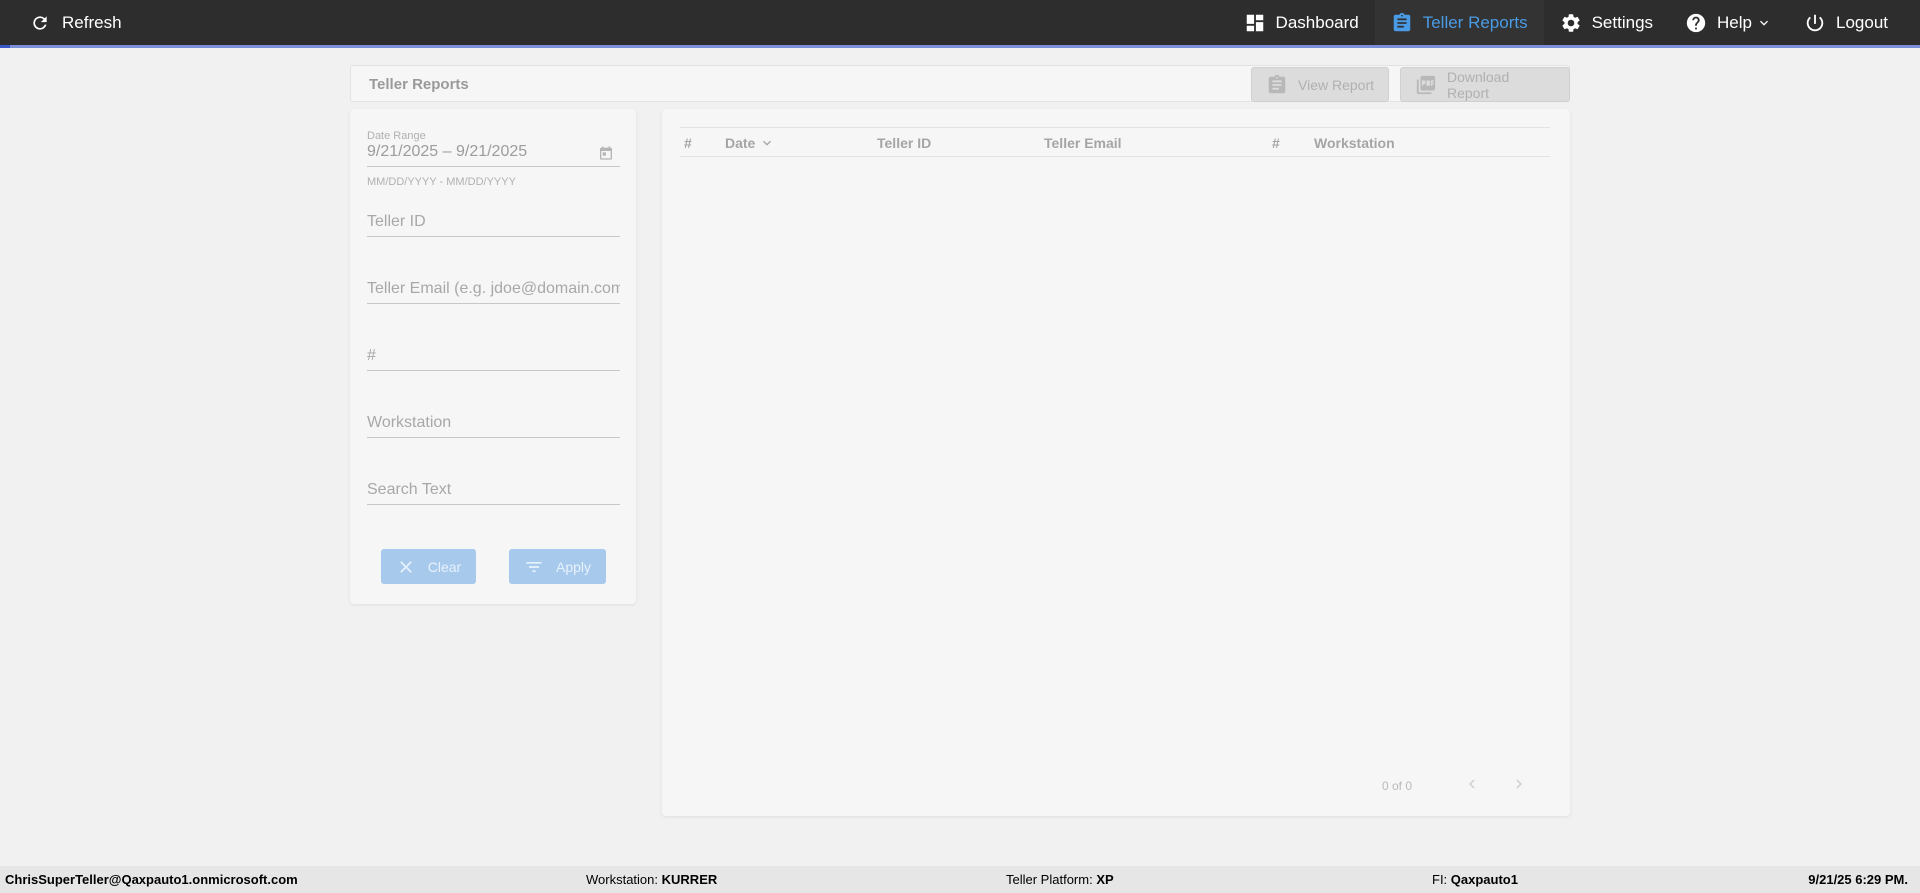 The height and width of the screenshot is (893, 1920). I want to click on status-workstation-value: KURRER, so click(689, 879).